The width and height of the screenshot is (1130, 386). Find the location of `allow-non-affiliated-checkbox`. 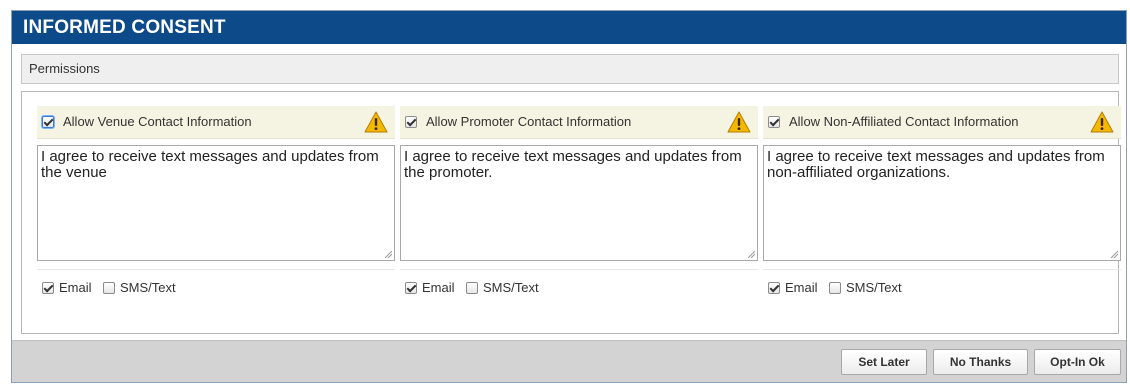

allow-non-affiliated-checkbox is located at coordinates (774, 122).